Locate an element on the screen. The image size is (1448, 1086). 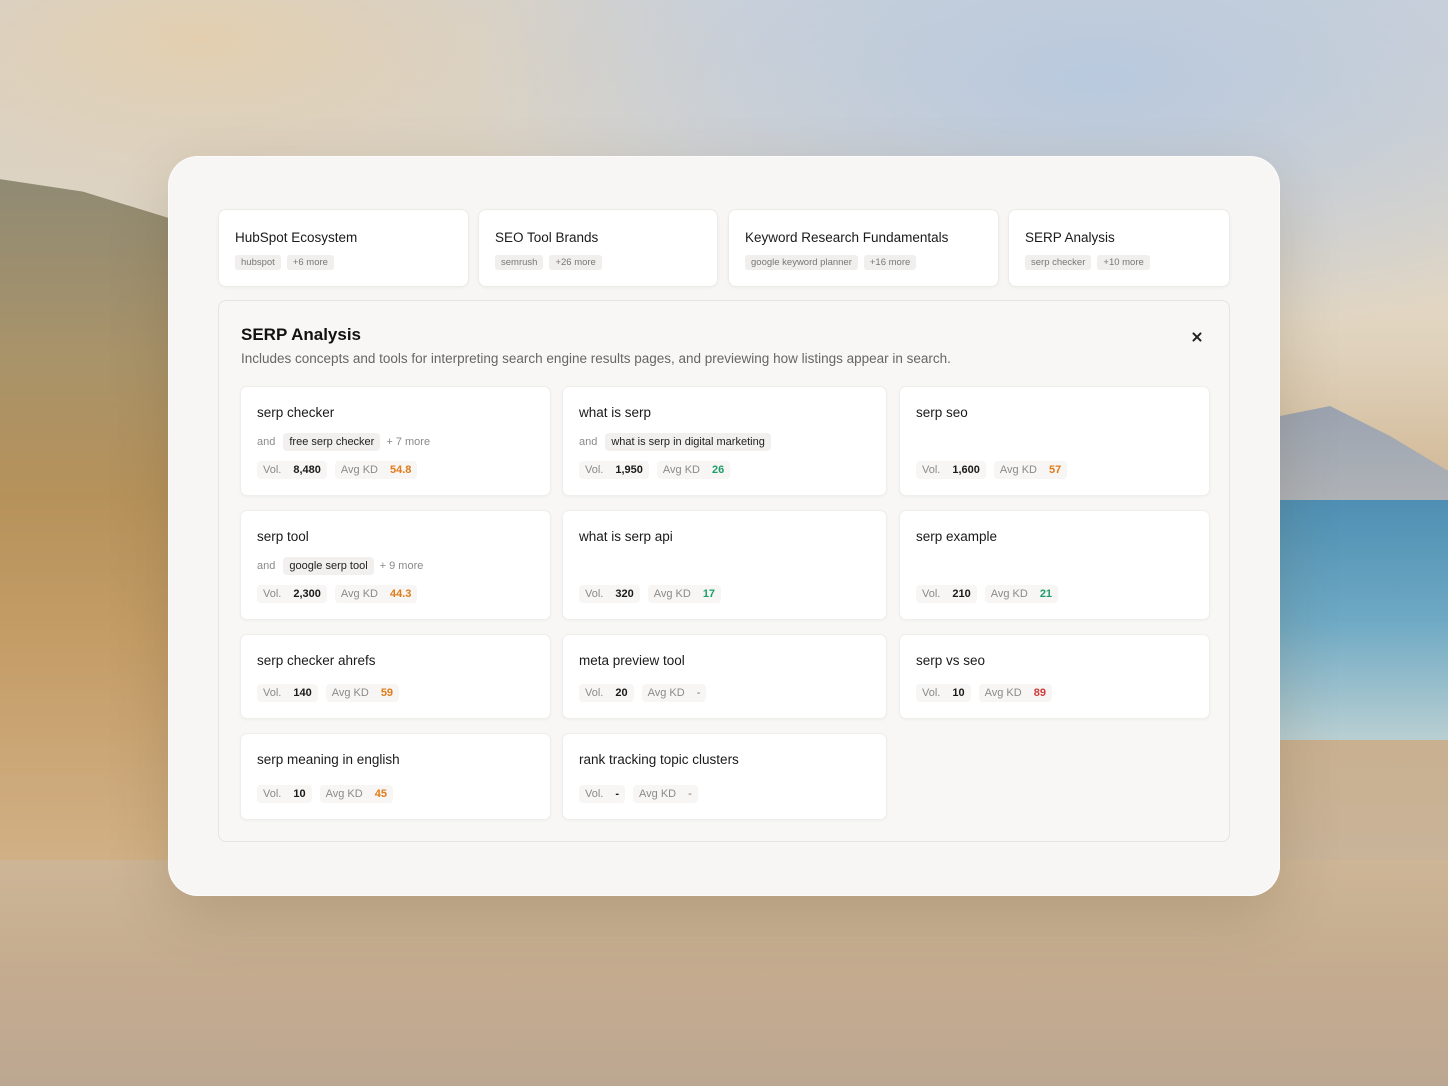
volume-value: 10 is located at coordinates (958, 693).